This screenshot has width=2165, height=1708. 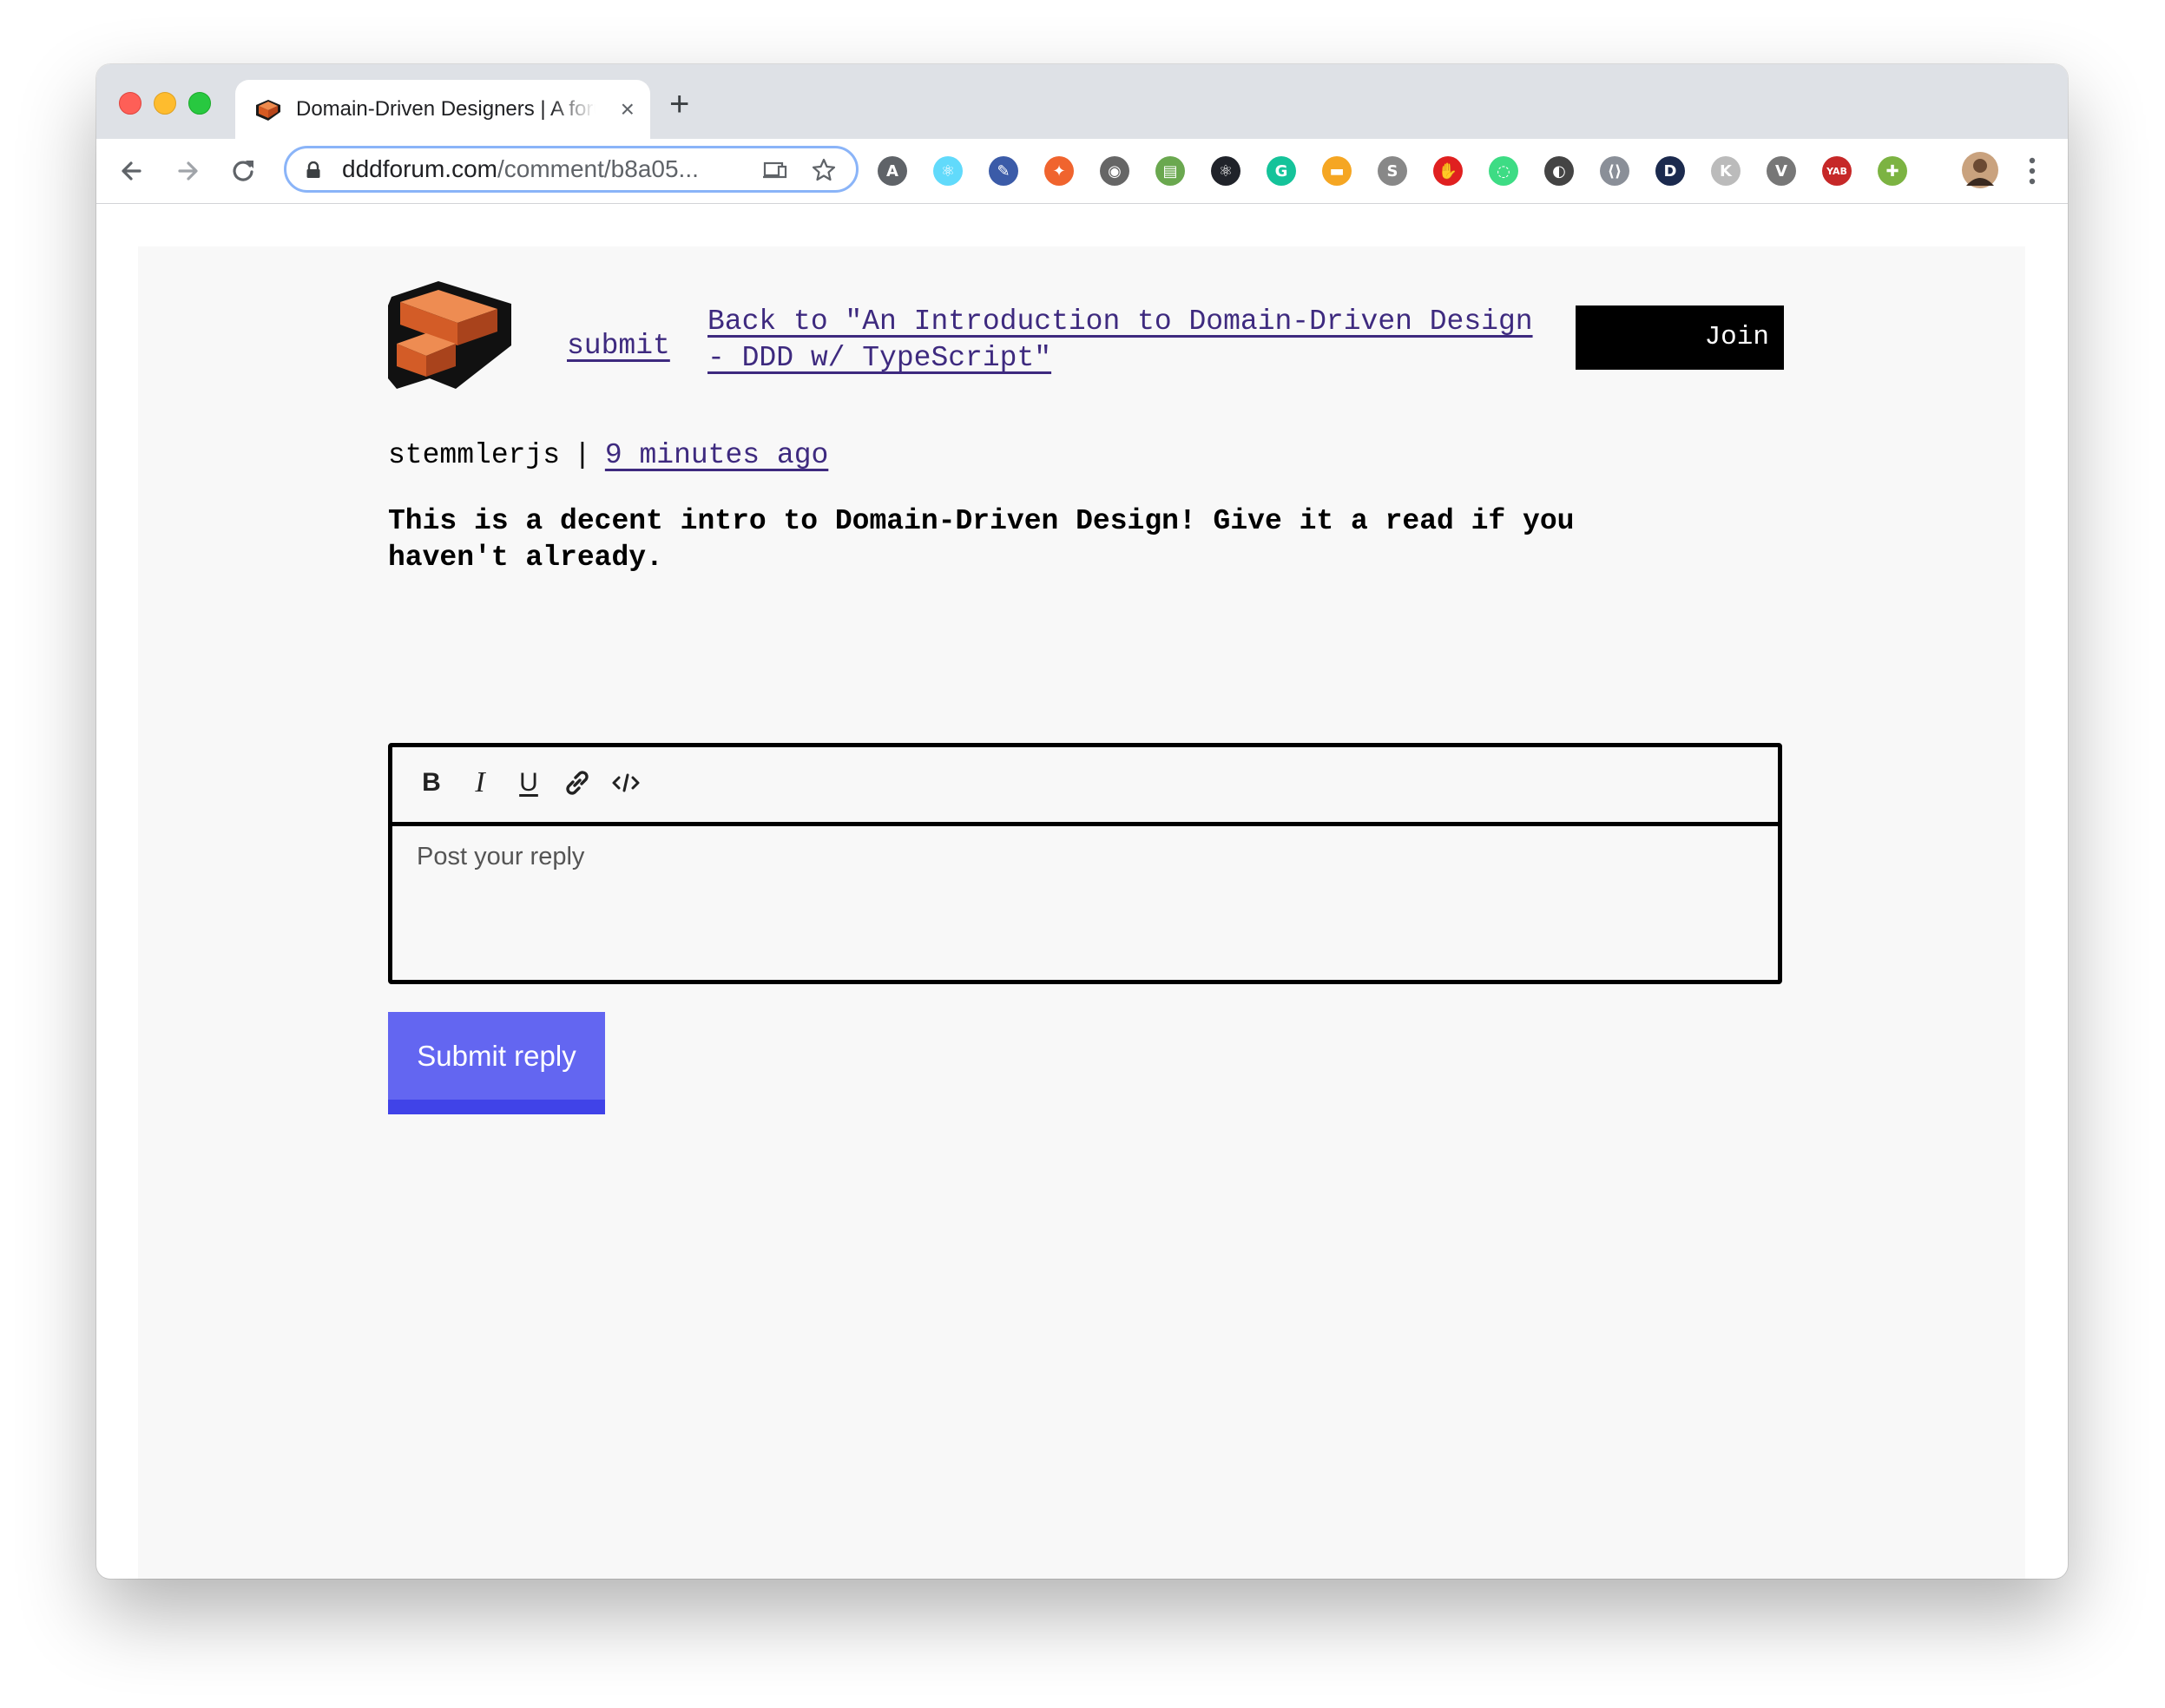 What do you see at coordinates (446, 109) in the screenshot?
I see `tab-title: Domain-Driven Designers | A forum` at bounding box center [446, 109].